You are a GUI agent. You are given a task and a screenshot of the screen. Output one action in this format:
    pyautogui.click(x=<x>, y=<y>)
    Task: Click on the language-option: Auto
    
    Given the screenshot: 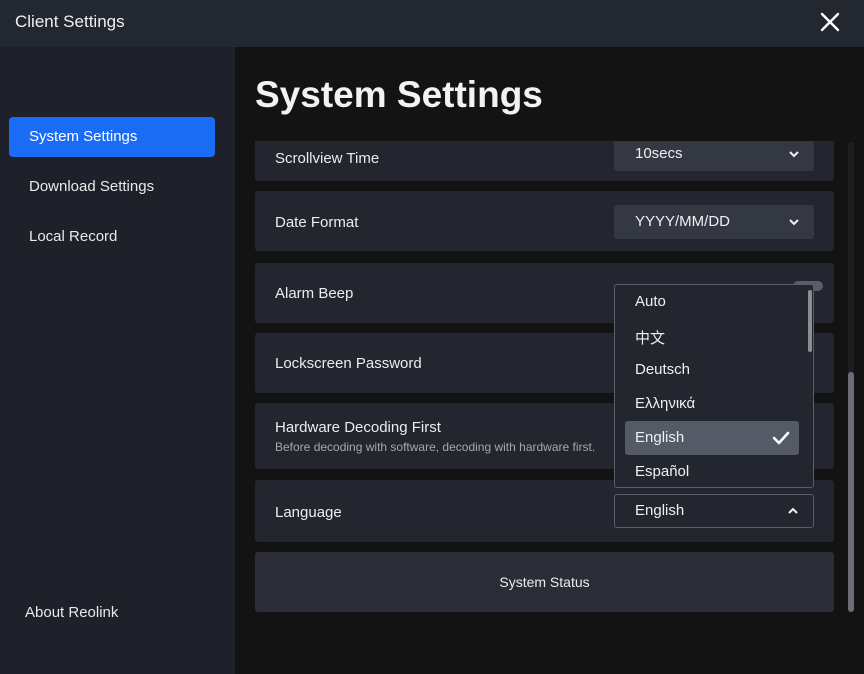 What is the action you would take?
    pyautogui.click(x=712, y=302)
    